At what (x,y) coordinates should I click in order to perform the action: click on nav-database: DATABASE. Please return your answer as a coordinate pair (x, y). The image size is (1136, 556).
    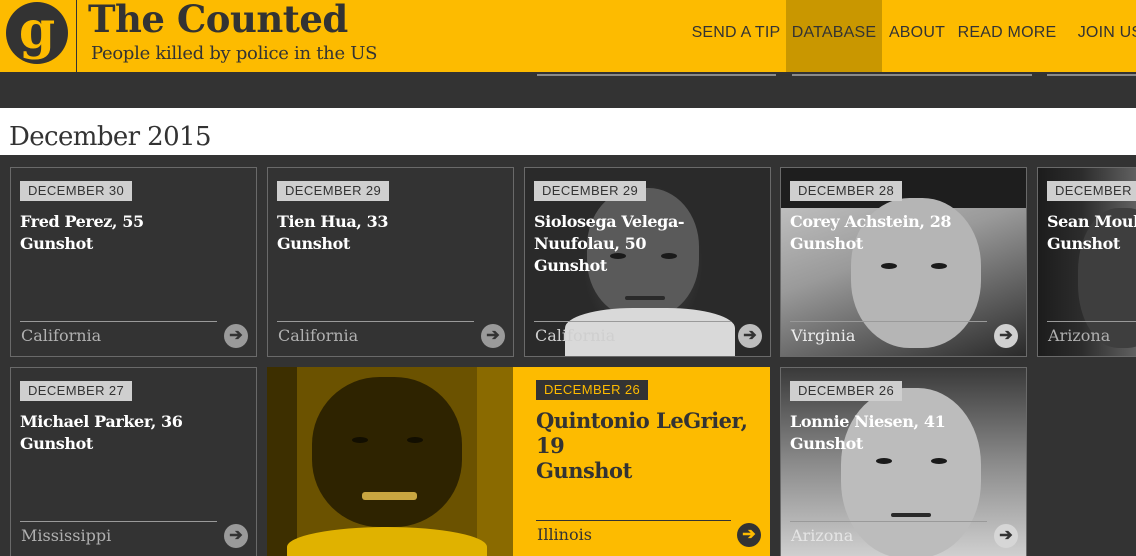
    Looking at the image, I should click on (834, 36).